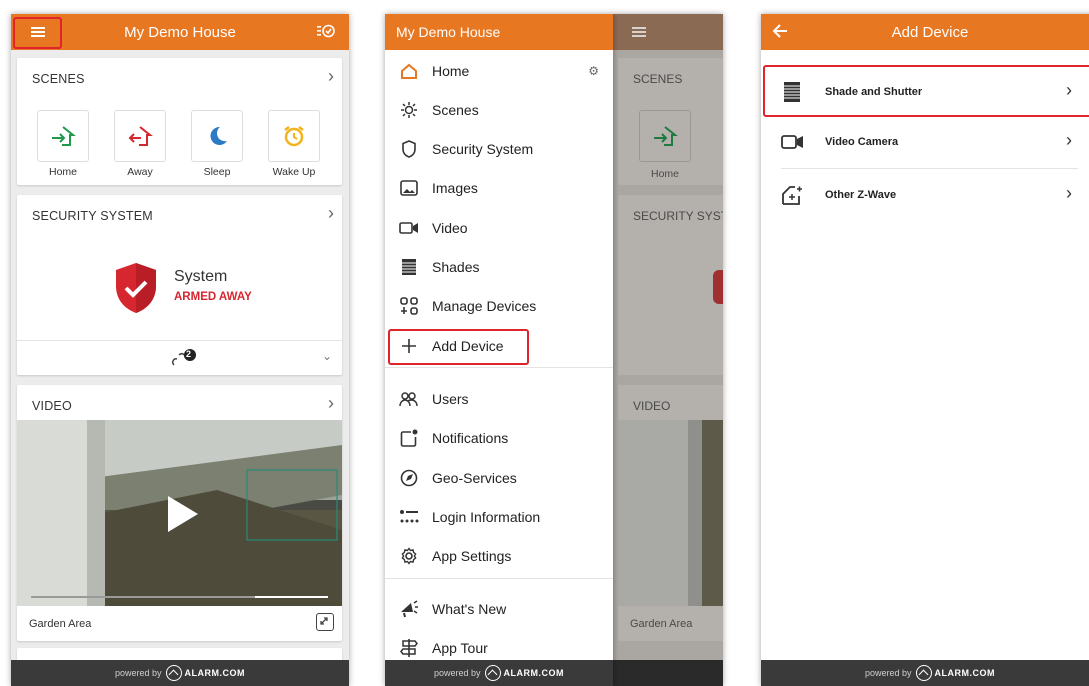 This screenshot has width=1089, height=686. I want to click on fullscreen-icon, so click(325, 622).